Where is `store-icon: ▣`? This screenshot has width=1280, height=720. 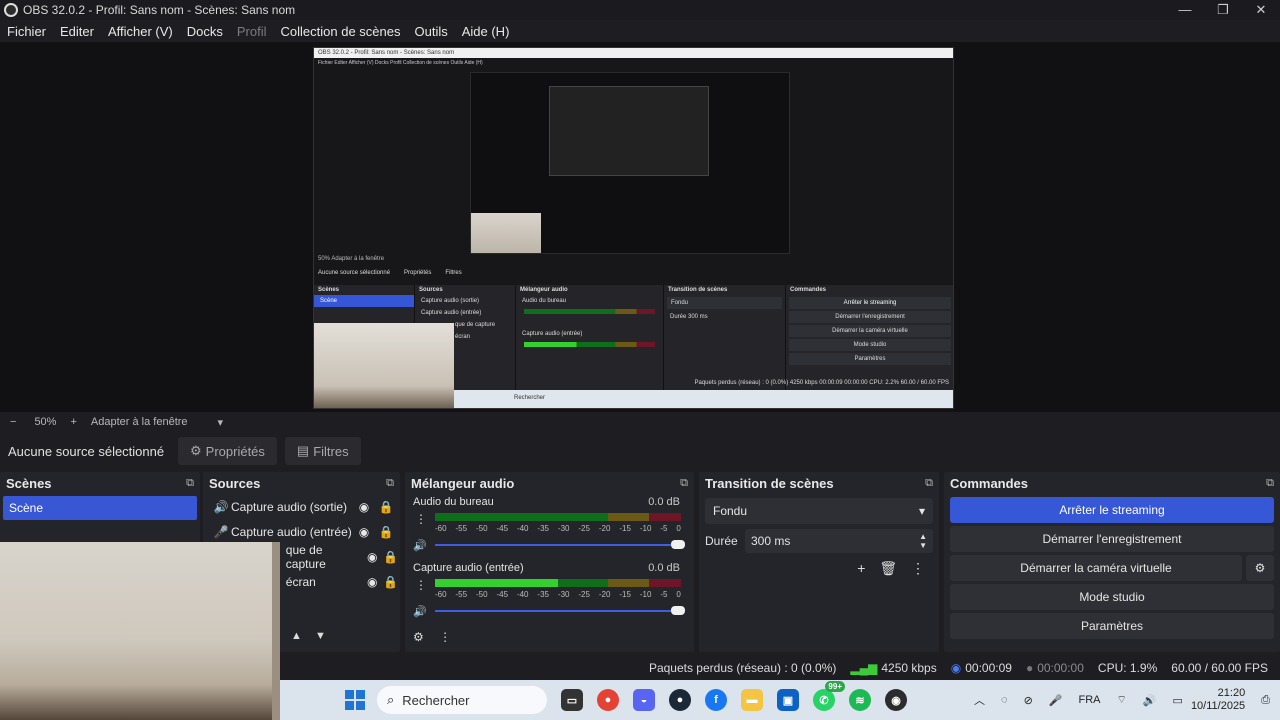 store-icon: ▣ is located at coordinates (788, 700).